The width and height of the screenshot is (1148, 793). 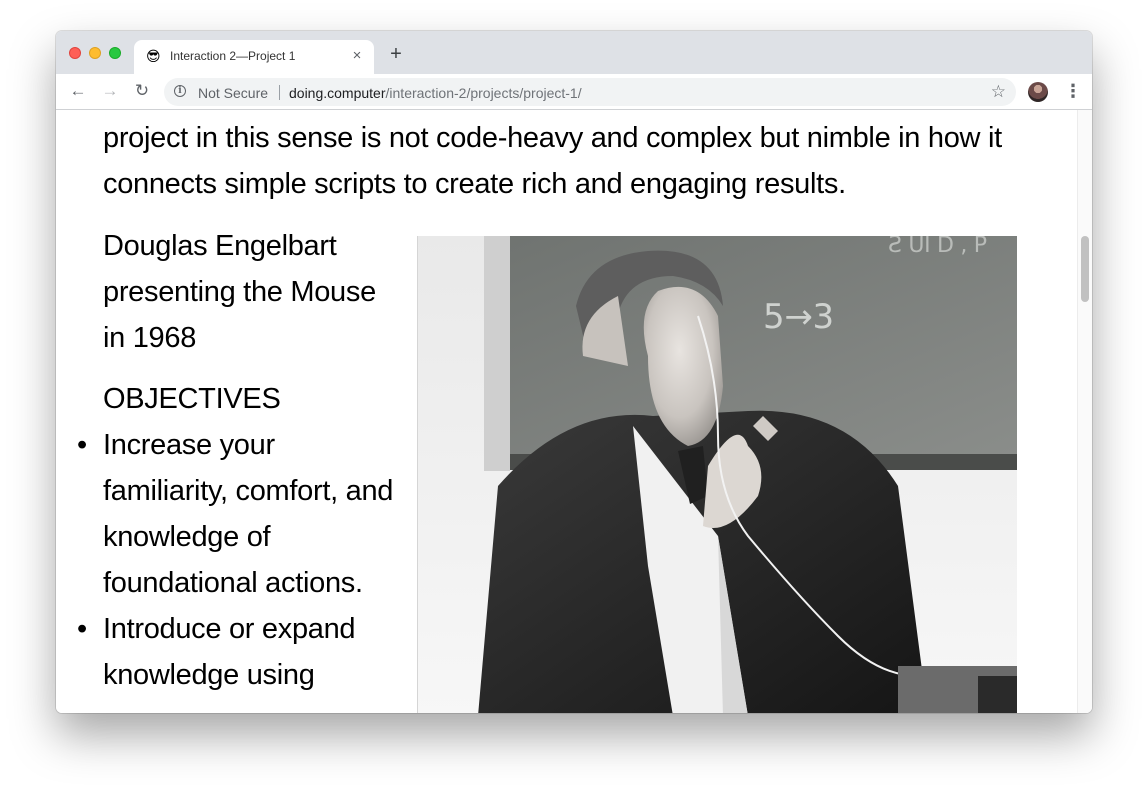 What do you see at coordinates (574, 52) in the screenshot?
I see `tab-strip: 😎 Interaction 2—Project 1 × +` at bounding box center [574, 52].